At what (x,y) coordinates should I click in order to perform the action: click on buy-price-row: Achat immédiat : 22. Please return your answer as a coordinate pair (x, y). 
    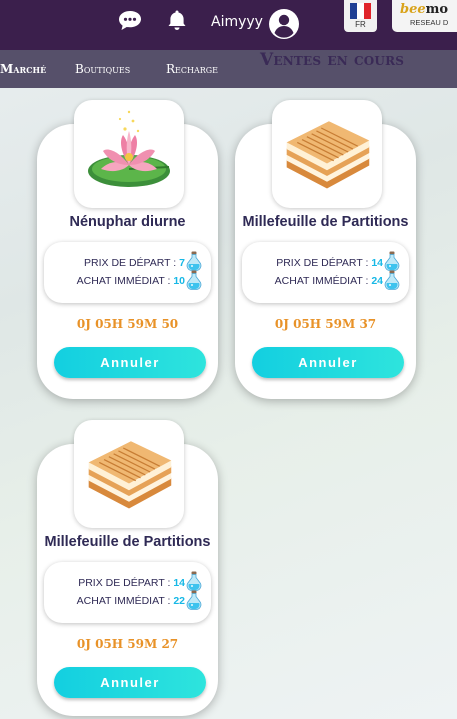
    Looking at the image, I should click on (130, 601).